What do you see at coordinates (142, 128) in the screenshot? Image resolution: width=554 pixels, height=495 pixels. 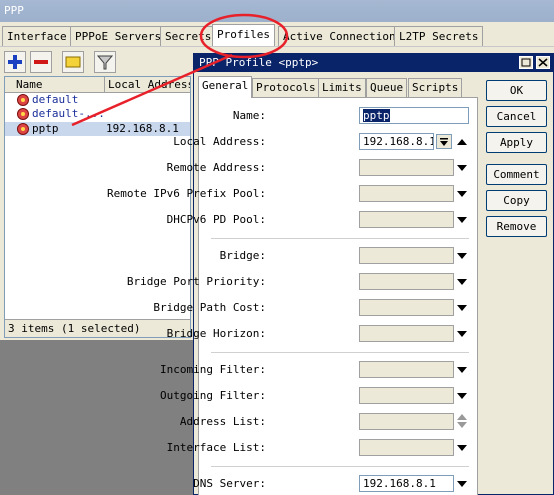 I see `row-address: 192.168.8.1` at bounding box center [142, 128].